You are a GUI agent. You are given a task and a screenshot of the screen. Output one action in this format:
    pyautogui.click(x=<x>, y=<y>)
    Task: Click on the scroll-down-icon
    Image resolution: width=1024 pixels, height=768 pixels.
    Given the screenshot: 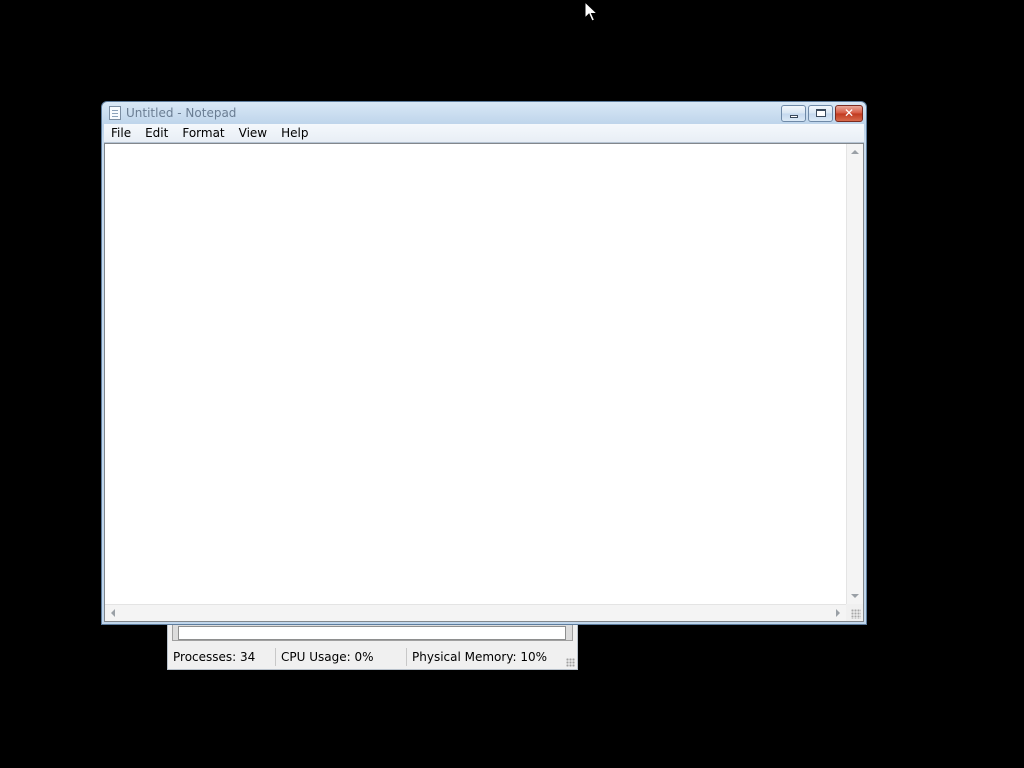 What is the action you would take?
    pyautogui.click(x=855, y=596)
    